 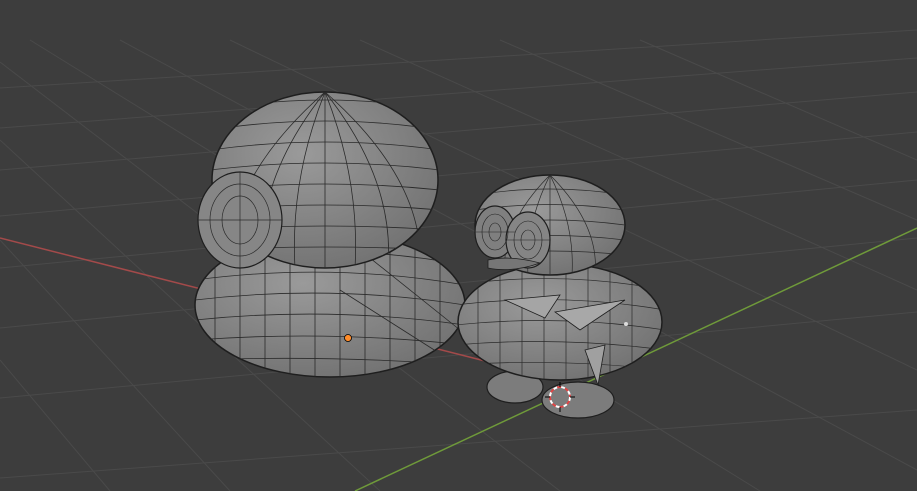 What do you see at coordinates (626, 324) in the screenshot?
I see `vertex-marker` at bounding box center [626, 324].